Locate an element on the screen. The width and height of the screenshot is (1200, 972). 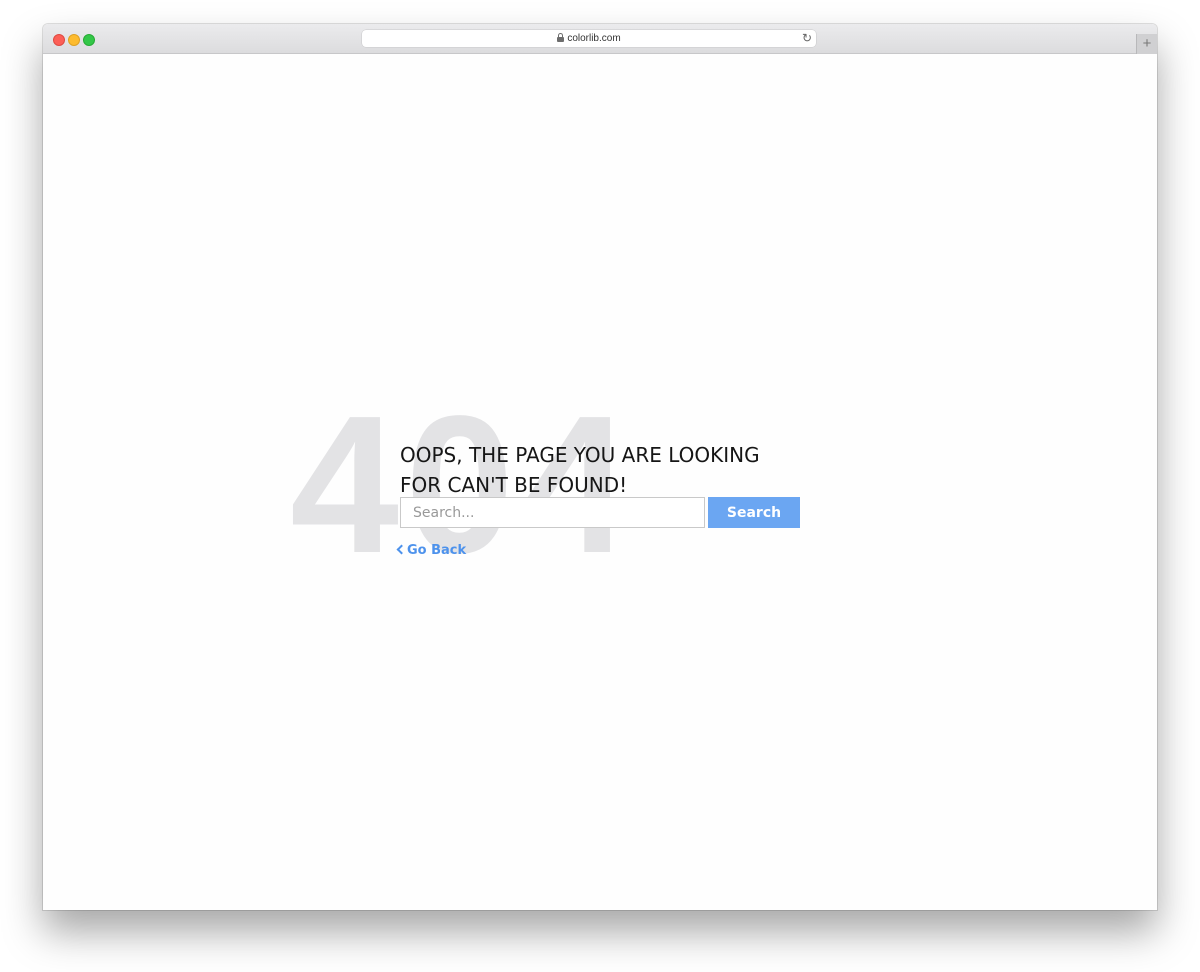
title-bar: colorlib.com ↻ + is located at coordinates (600, 39).